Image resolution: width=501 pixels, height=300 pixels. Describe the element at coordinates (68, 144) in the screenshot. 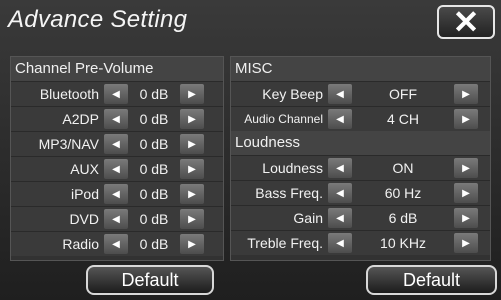

I see `row-label: MP3/NAV` at that location.